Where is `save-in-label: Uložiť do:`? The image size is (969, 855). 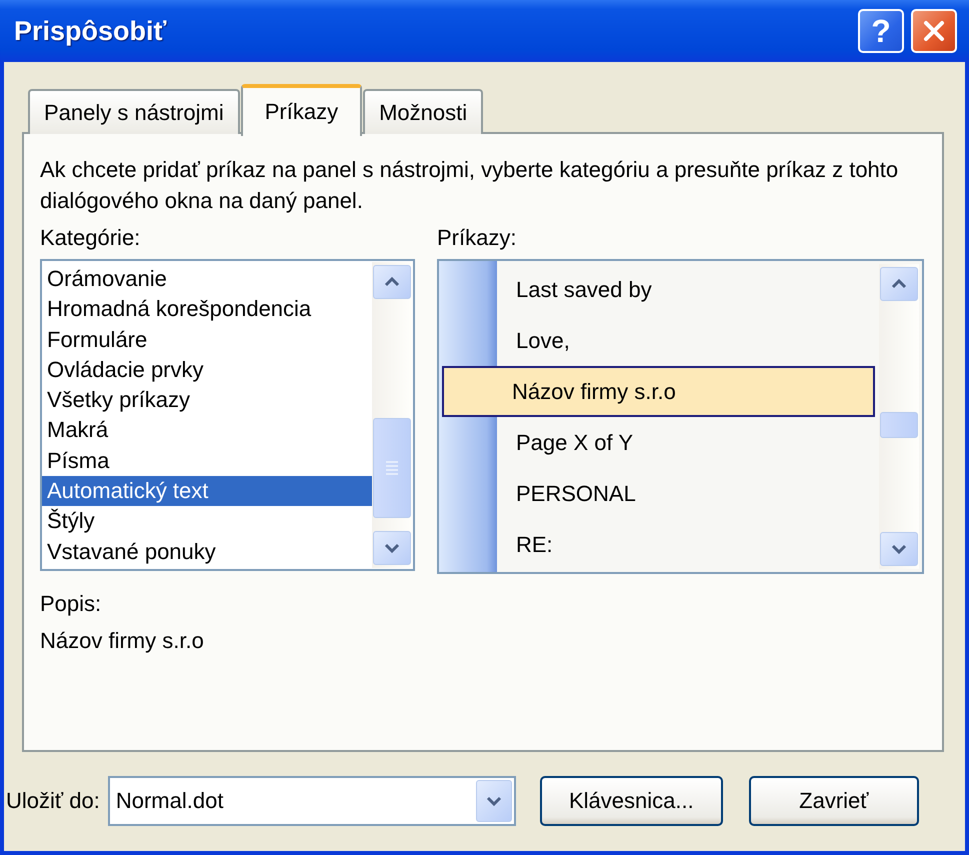 save-in-label: Uložiť do: is located at coordinates (53, 801).